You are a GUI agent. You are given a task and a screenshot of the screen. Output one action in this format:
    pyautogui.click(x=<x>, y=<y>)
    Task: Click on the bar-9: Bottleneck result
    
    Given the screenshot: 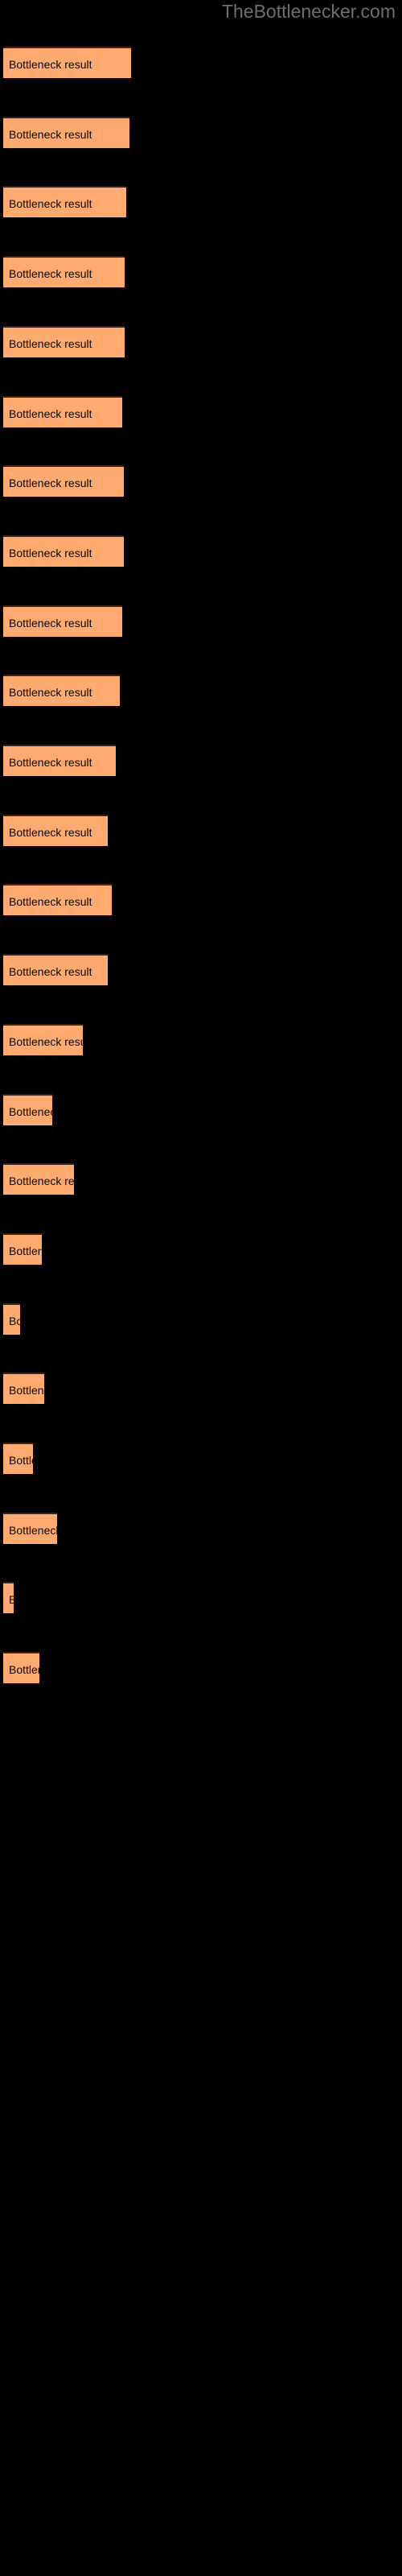 What is the action you would take?
    pyautogui.click(x=62, y=621)
    